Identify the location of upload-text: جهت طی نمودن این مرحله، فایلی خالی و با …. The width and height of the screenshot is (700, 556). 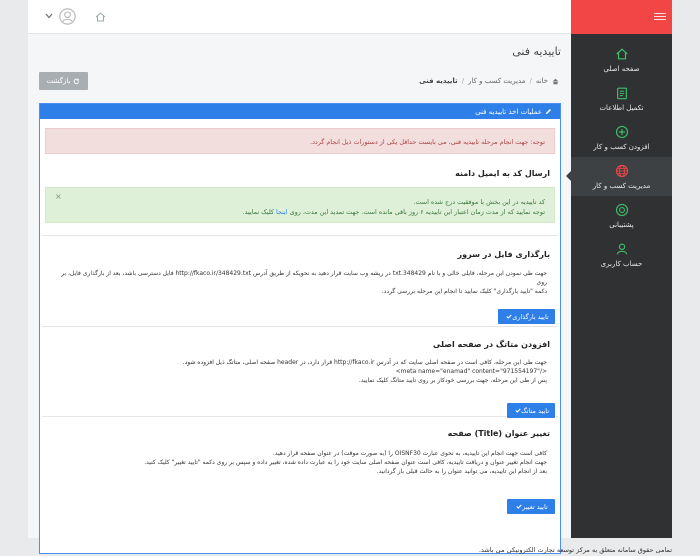
(304, 282).